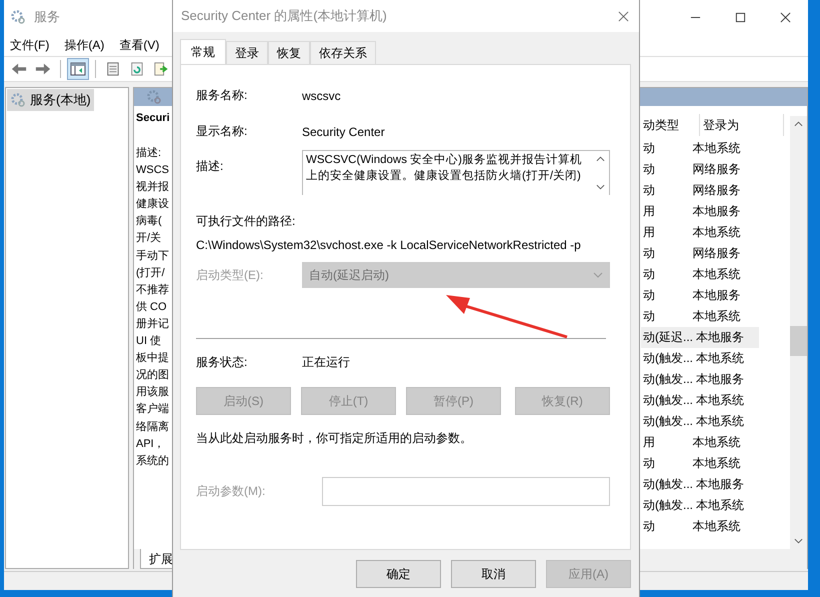 Image resolution: width=820 pixels, height=597 pixels. What do you see at coordinates (150, 444) in the screenshot?
I see `description-text: API，` at bounding box center [150, 444].